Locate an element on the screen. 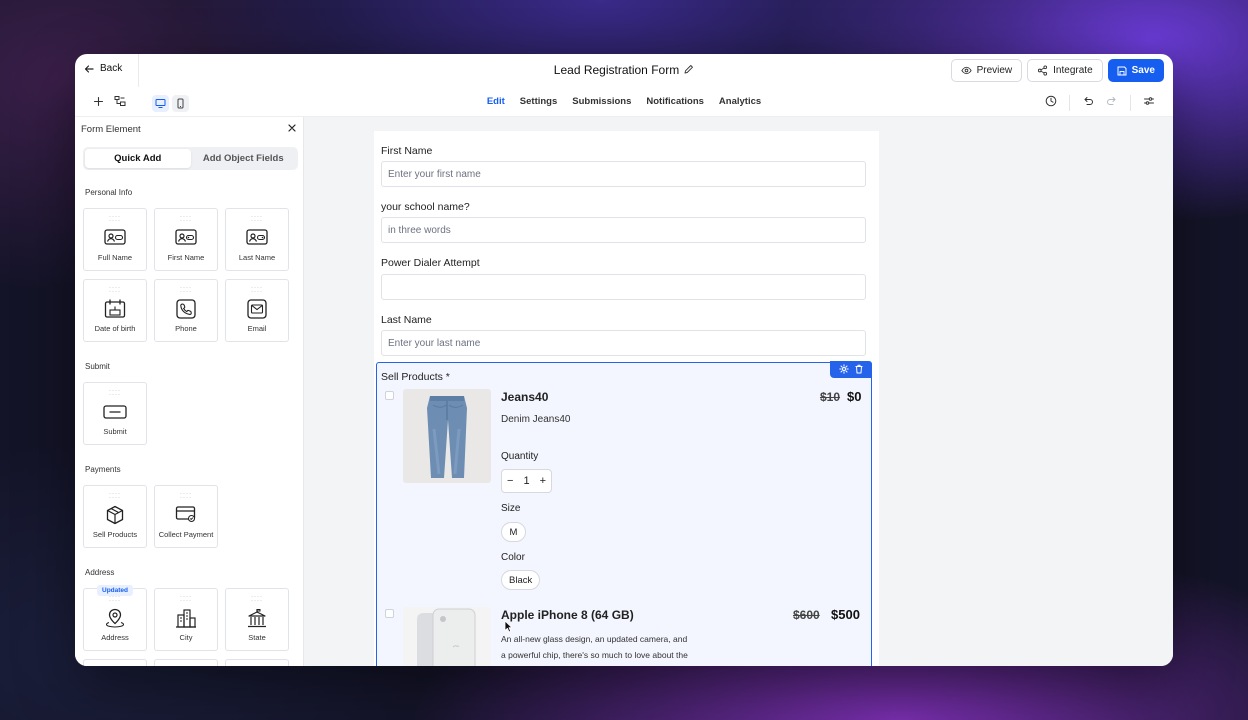 The image size is (1248, 720). element-full-name: ···· ···· Full Name is located at coordinates (115, 239).